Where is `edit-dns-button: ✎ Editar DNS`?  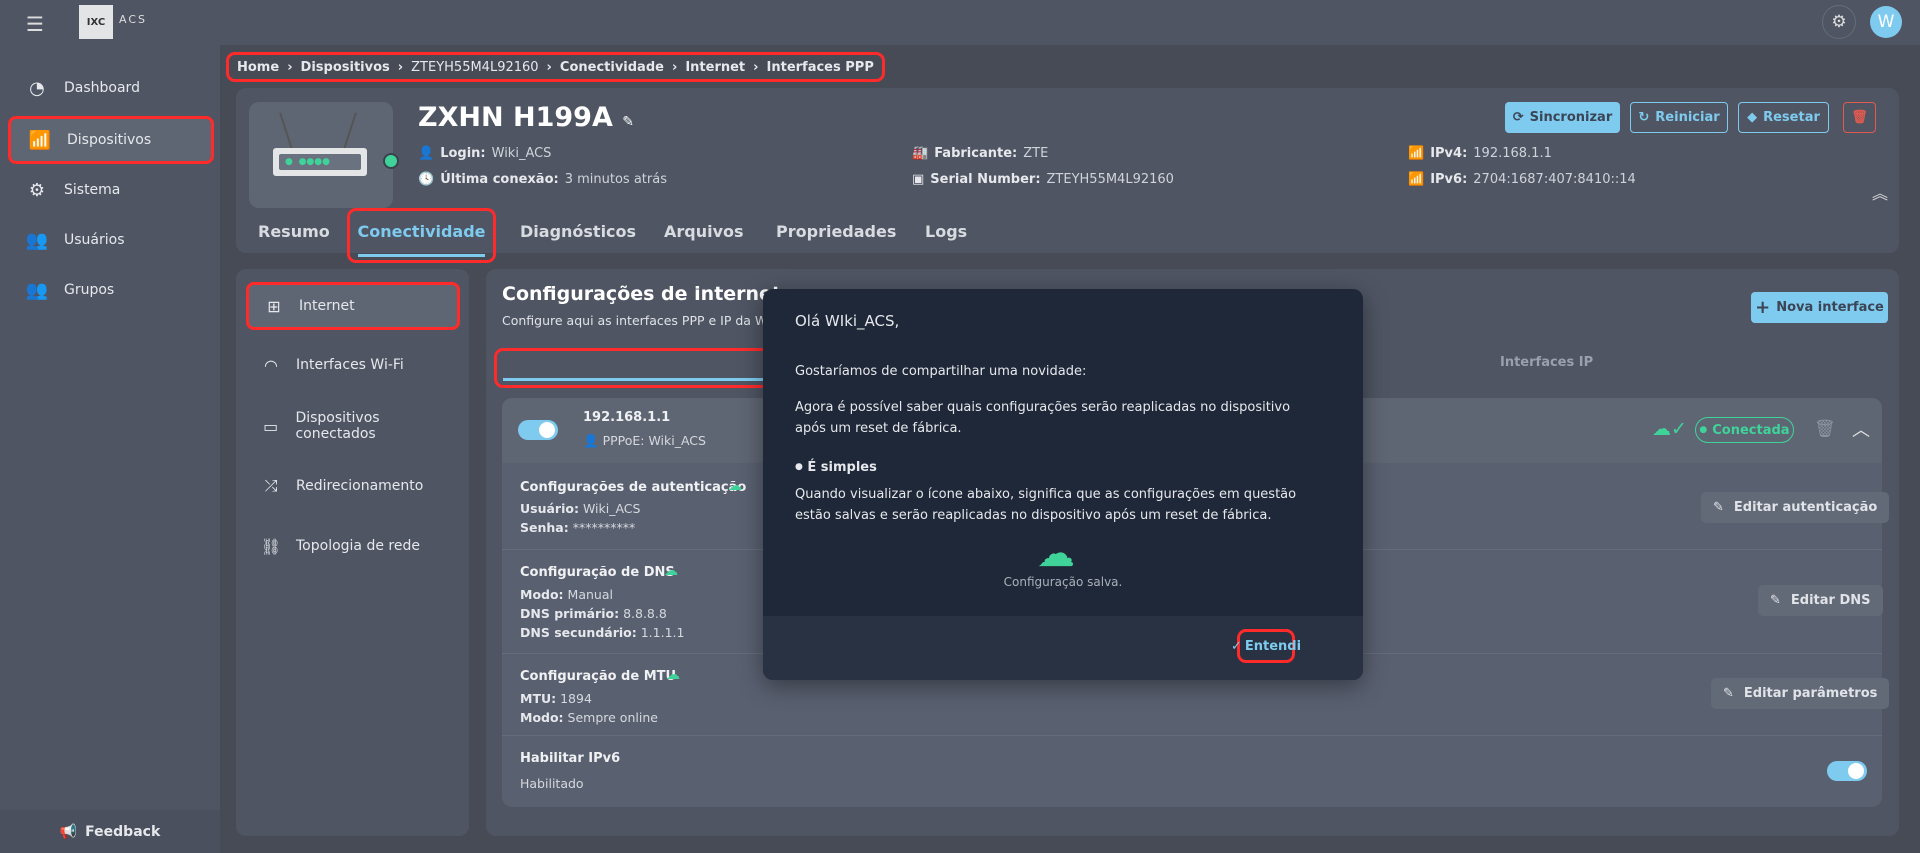
edit-dns-button: ✎ Editar DNS is located at coordinates (1820, 600).